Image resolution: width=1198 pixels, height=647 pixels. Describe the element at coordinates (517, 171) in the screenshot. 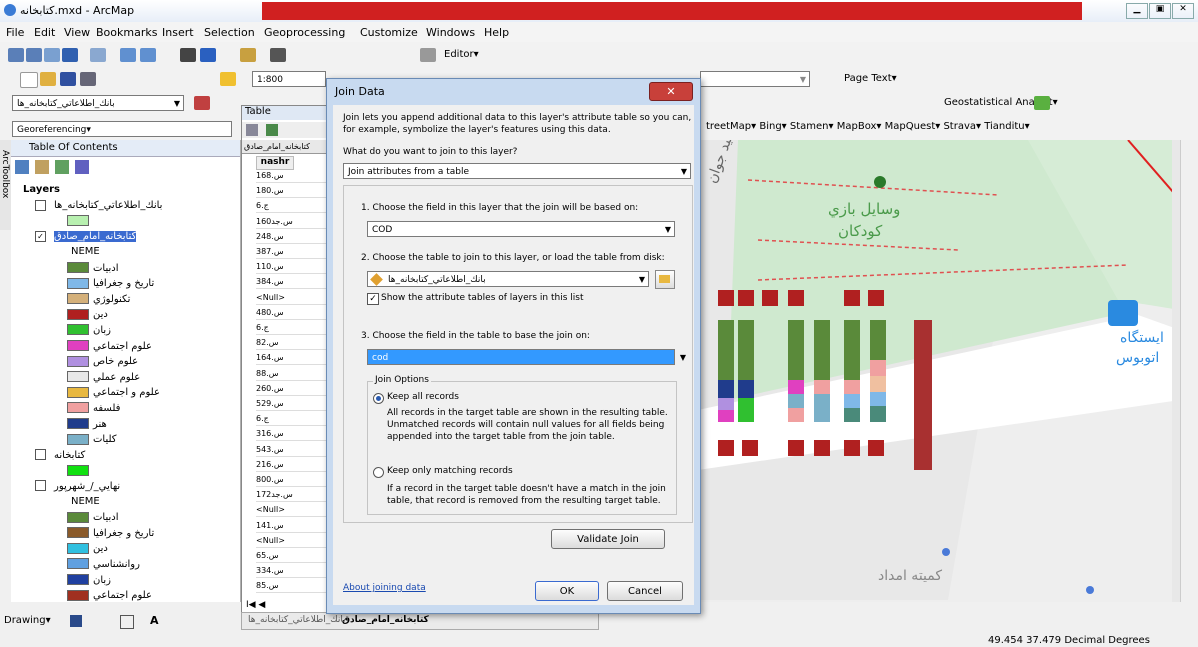

I see `join-type-select: Join attributes from a table ▼` at that location.